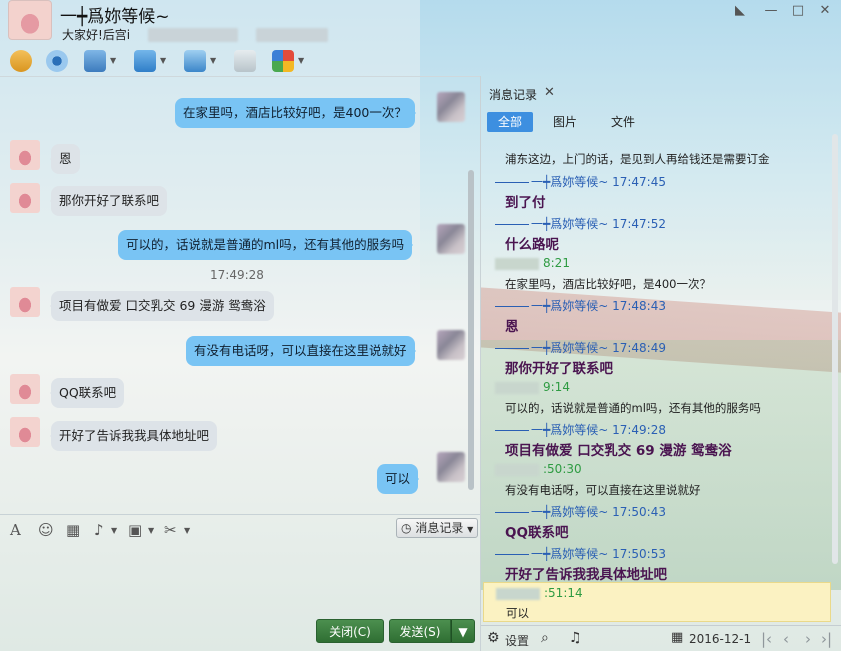 This screenshot has width=841, height=651. What do you see at coordinates (580, 553) in the screenshot?
I see `history-sender-line: 一┿爲妳等候~ 17:50:53` at bounding box center [580, 553].